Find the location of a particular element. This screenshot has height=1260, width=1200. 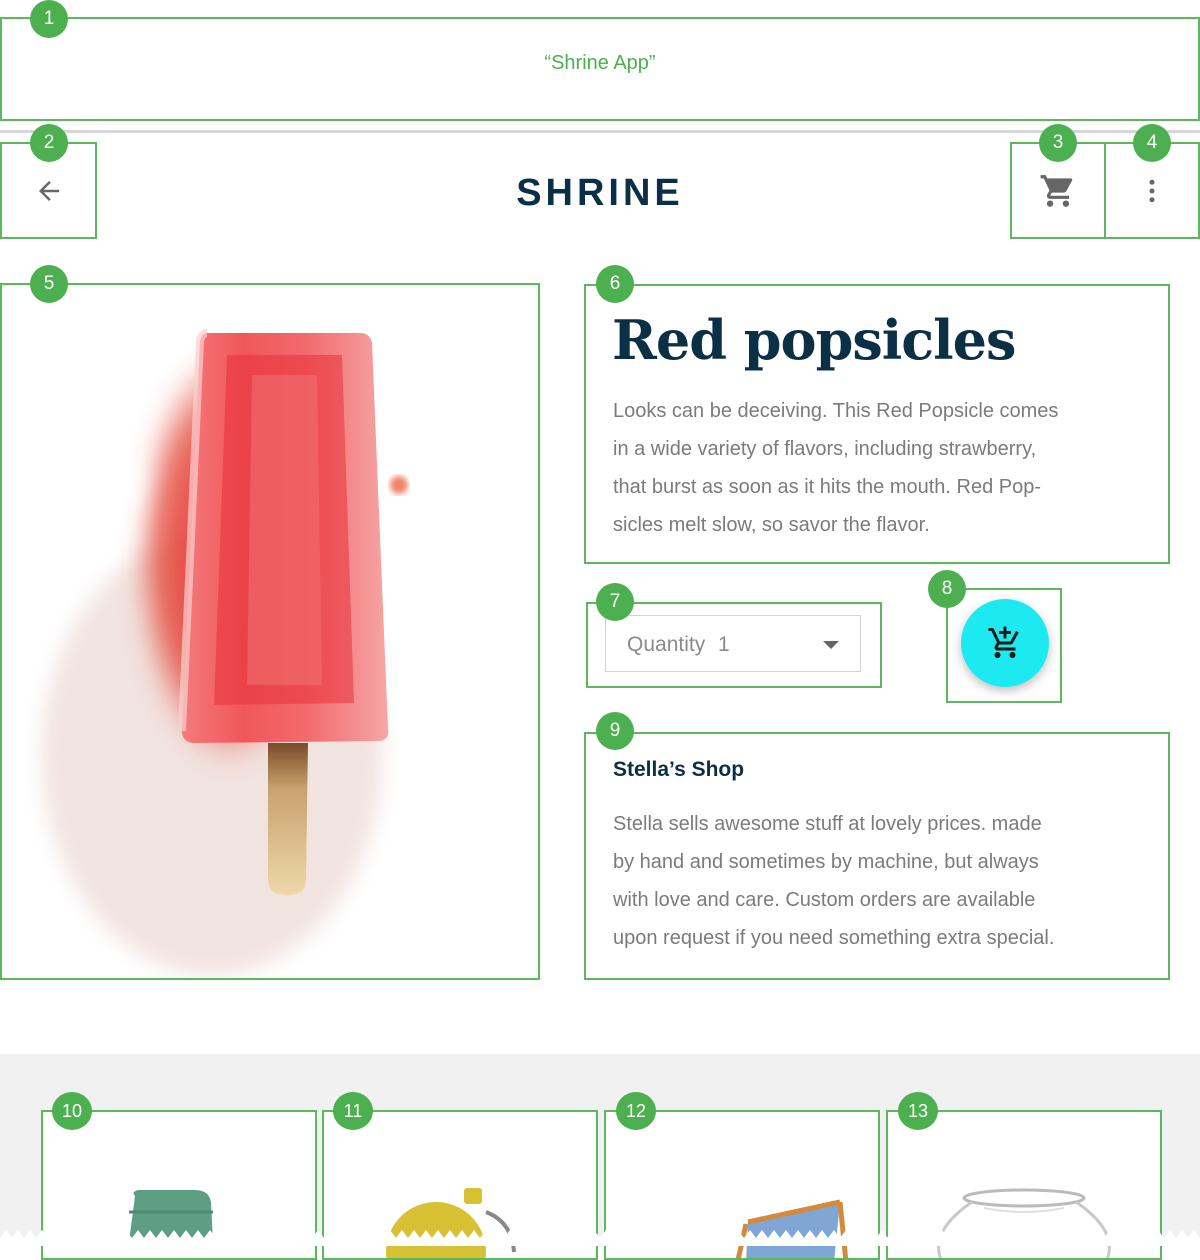

annotation-badge-10: 10 is located at coordinates (72, 1111).